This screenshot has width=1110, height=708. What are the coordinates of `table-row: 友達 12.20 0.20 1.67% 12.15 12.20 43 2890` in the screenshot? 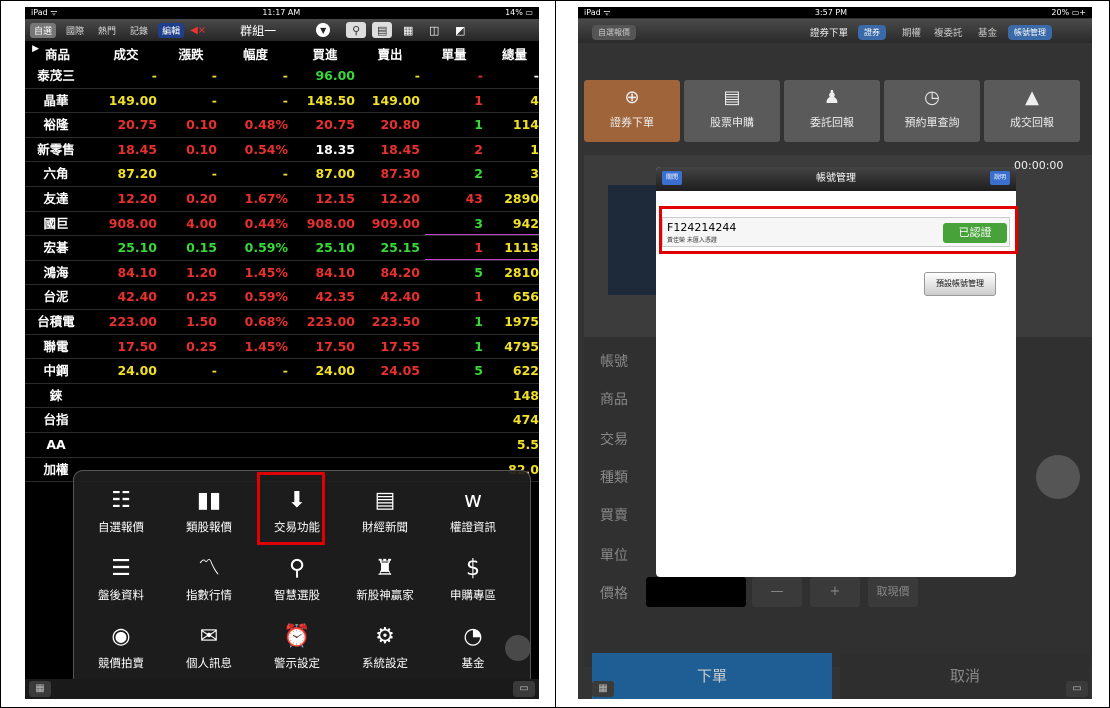 It's located at (282, 199).